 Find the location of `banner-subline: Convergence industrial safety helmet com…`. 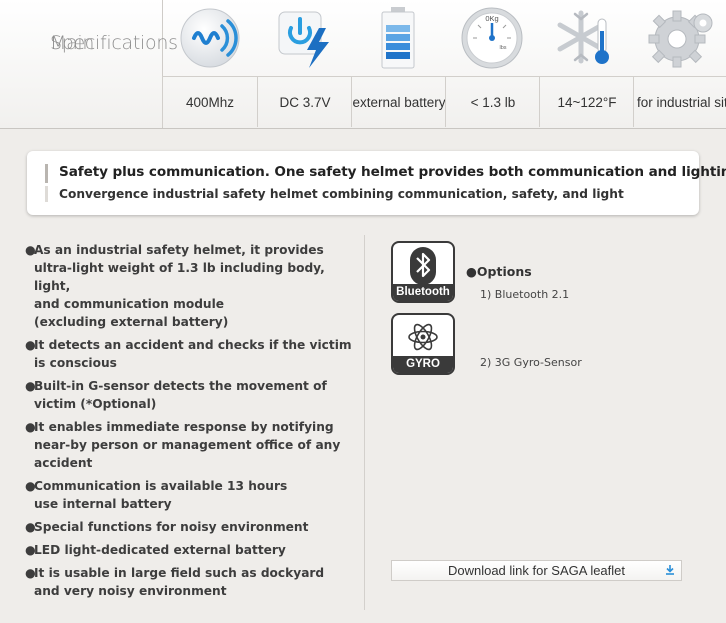

banner-subline: Convergence industrial safety helmet com… is located at coordinates (341, 194).